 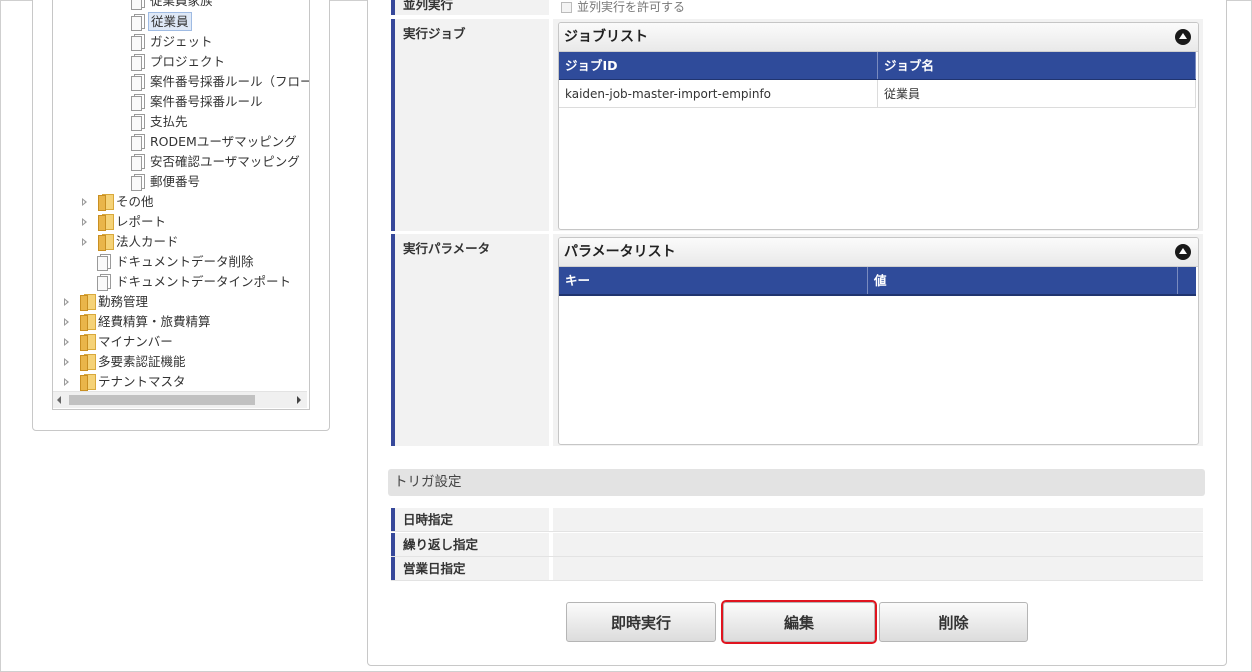 I want to click on trigger-repeat-label: 繰り返し指定, so click(x=470, y=544).